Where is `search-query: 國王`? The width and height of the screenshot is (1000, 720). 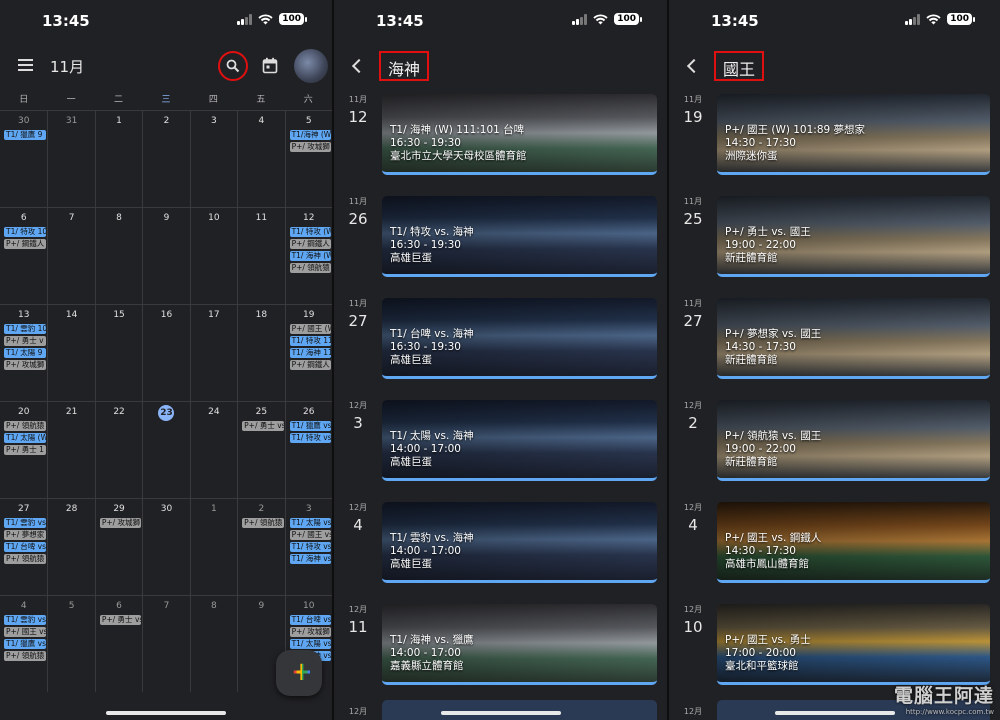 search-query: 國王 is located at coordinates (739, 66).